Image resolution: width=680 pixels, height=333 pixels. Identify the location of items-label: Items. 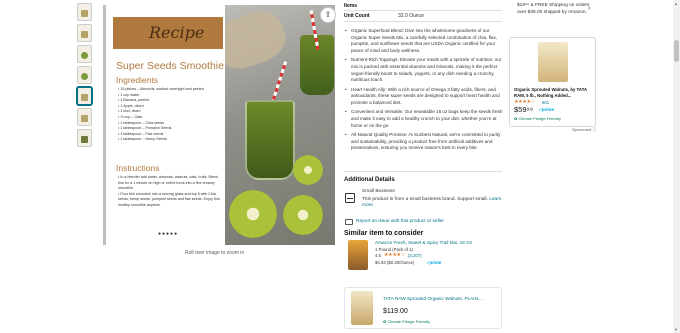
(351, 6).